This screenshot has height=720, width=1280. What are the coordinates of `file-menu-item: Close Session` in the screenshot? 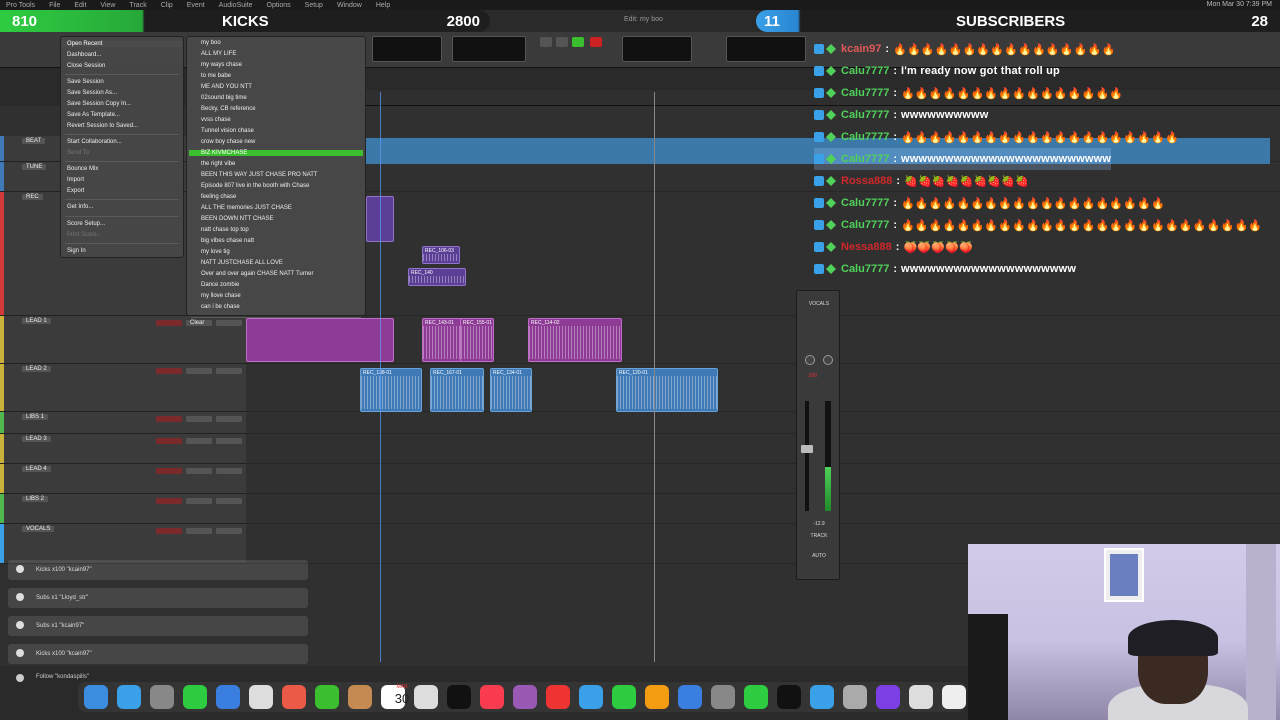 It's located at (86, 66).